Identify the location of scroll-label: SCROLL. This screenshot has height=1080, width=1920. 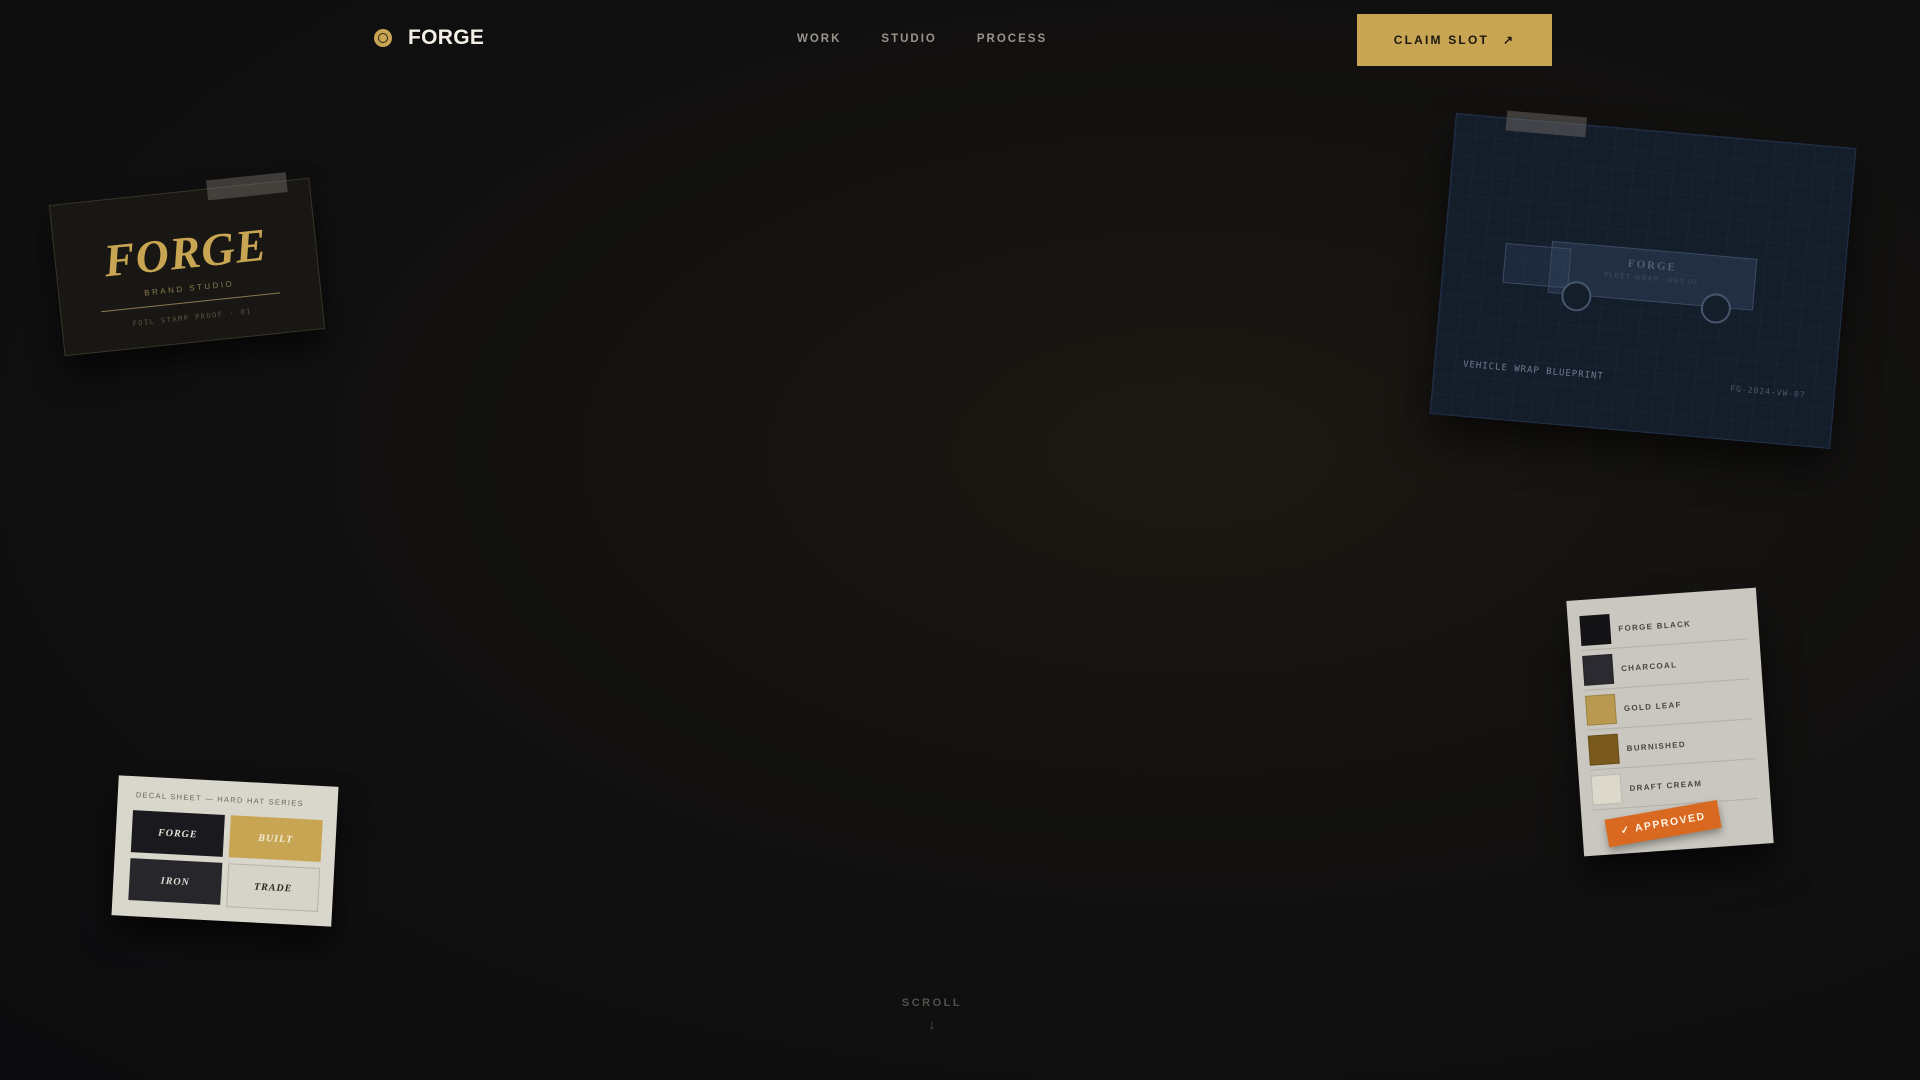
(932, 1003).